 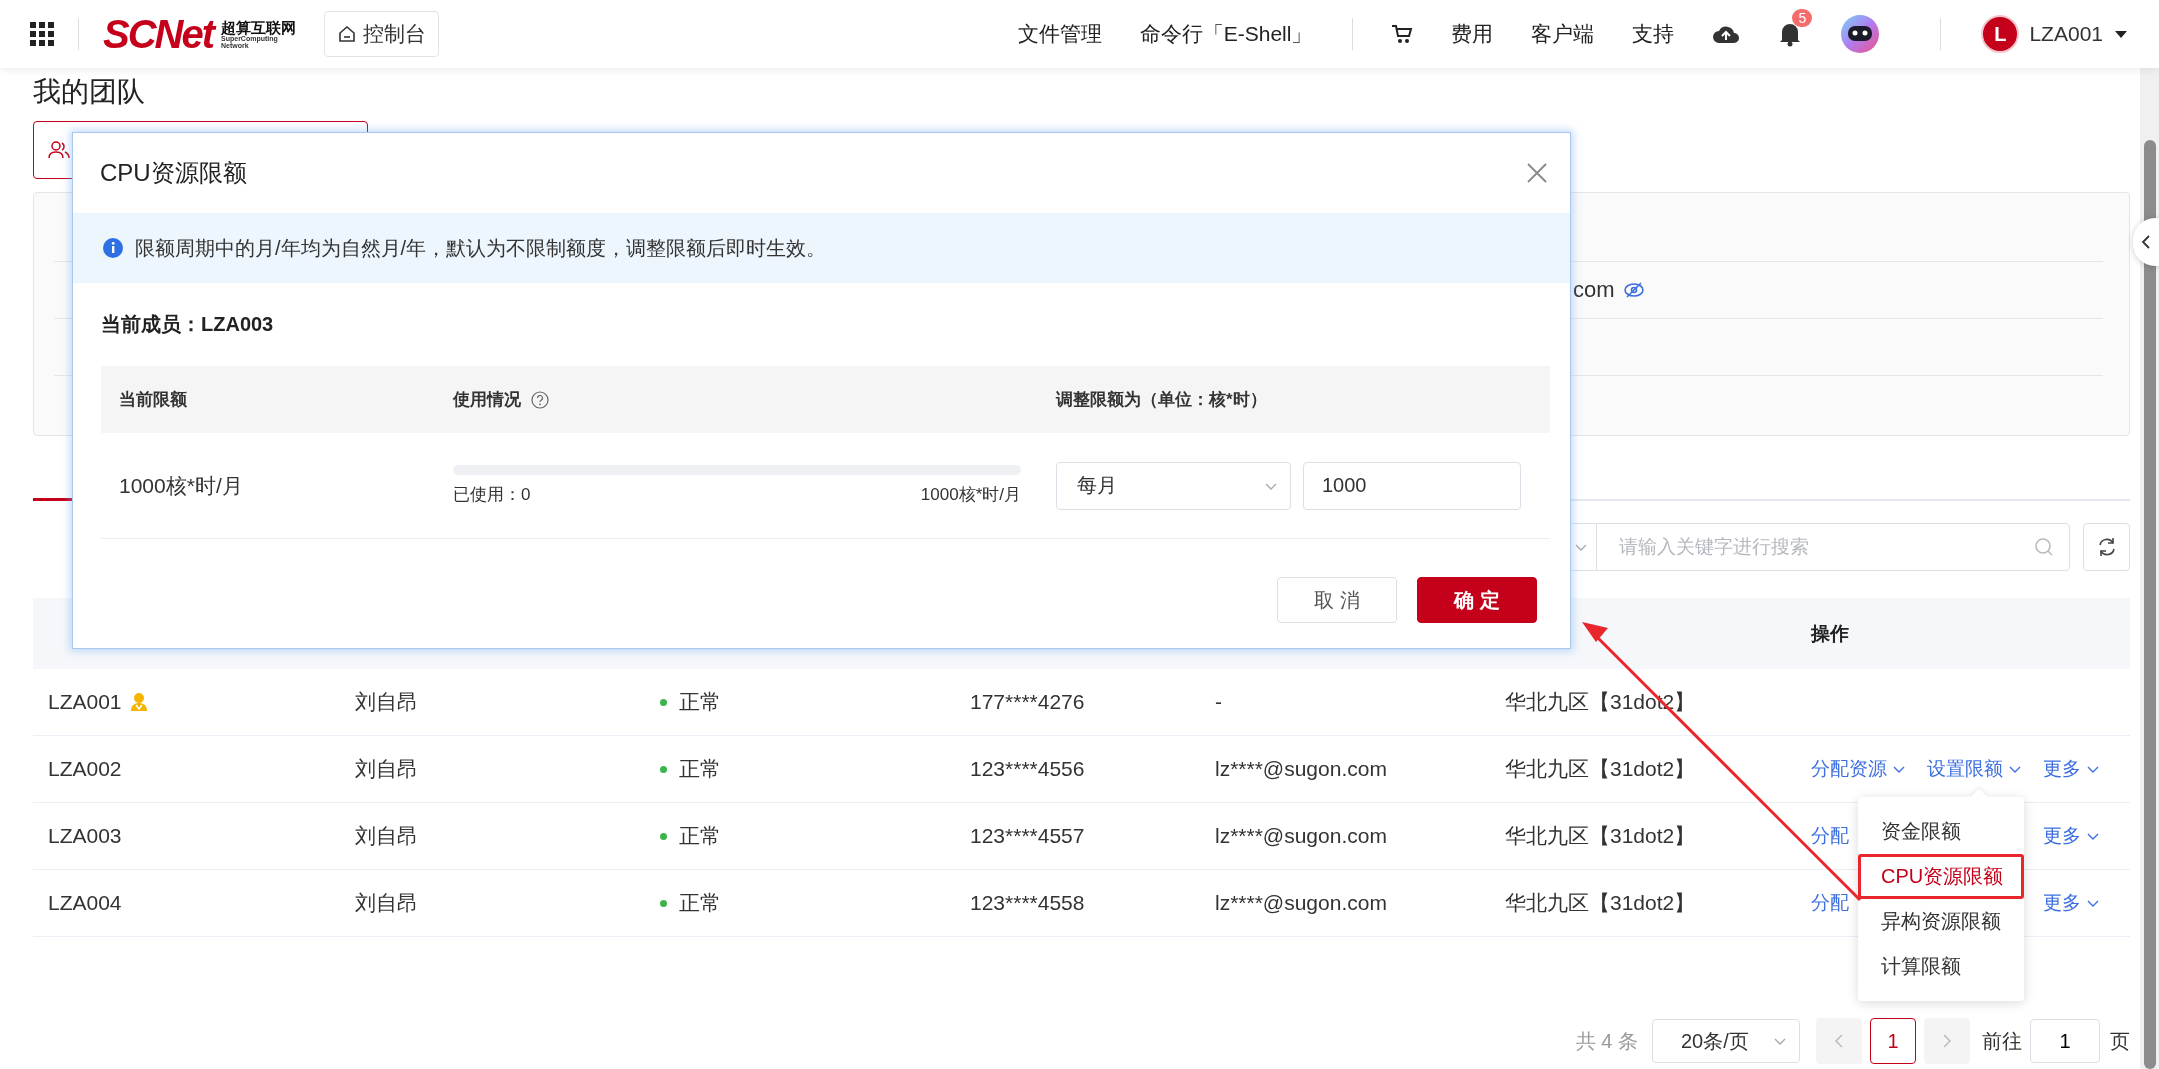 What do you see at coordinates (1594, 290) in the screenshot?
I see `email-fragment: com` at bounding box center [1594, 290].